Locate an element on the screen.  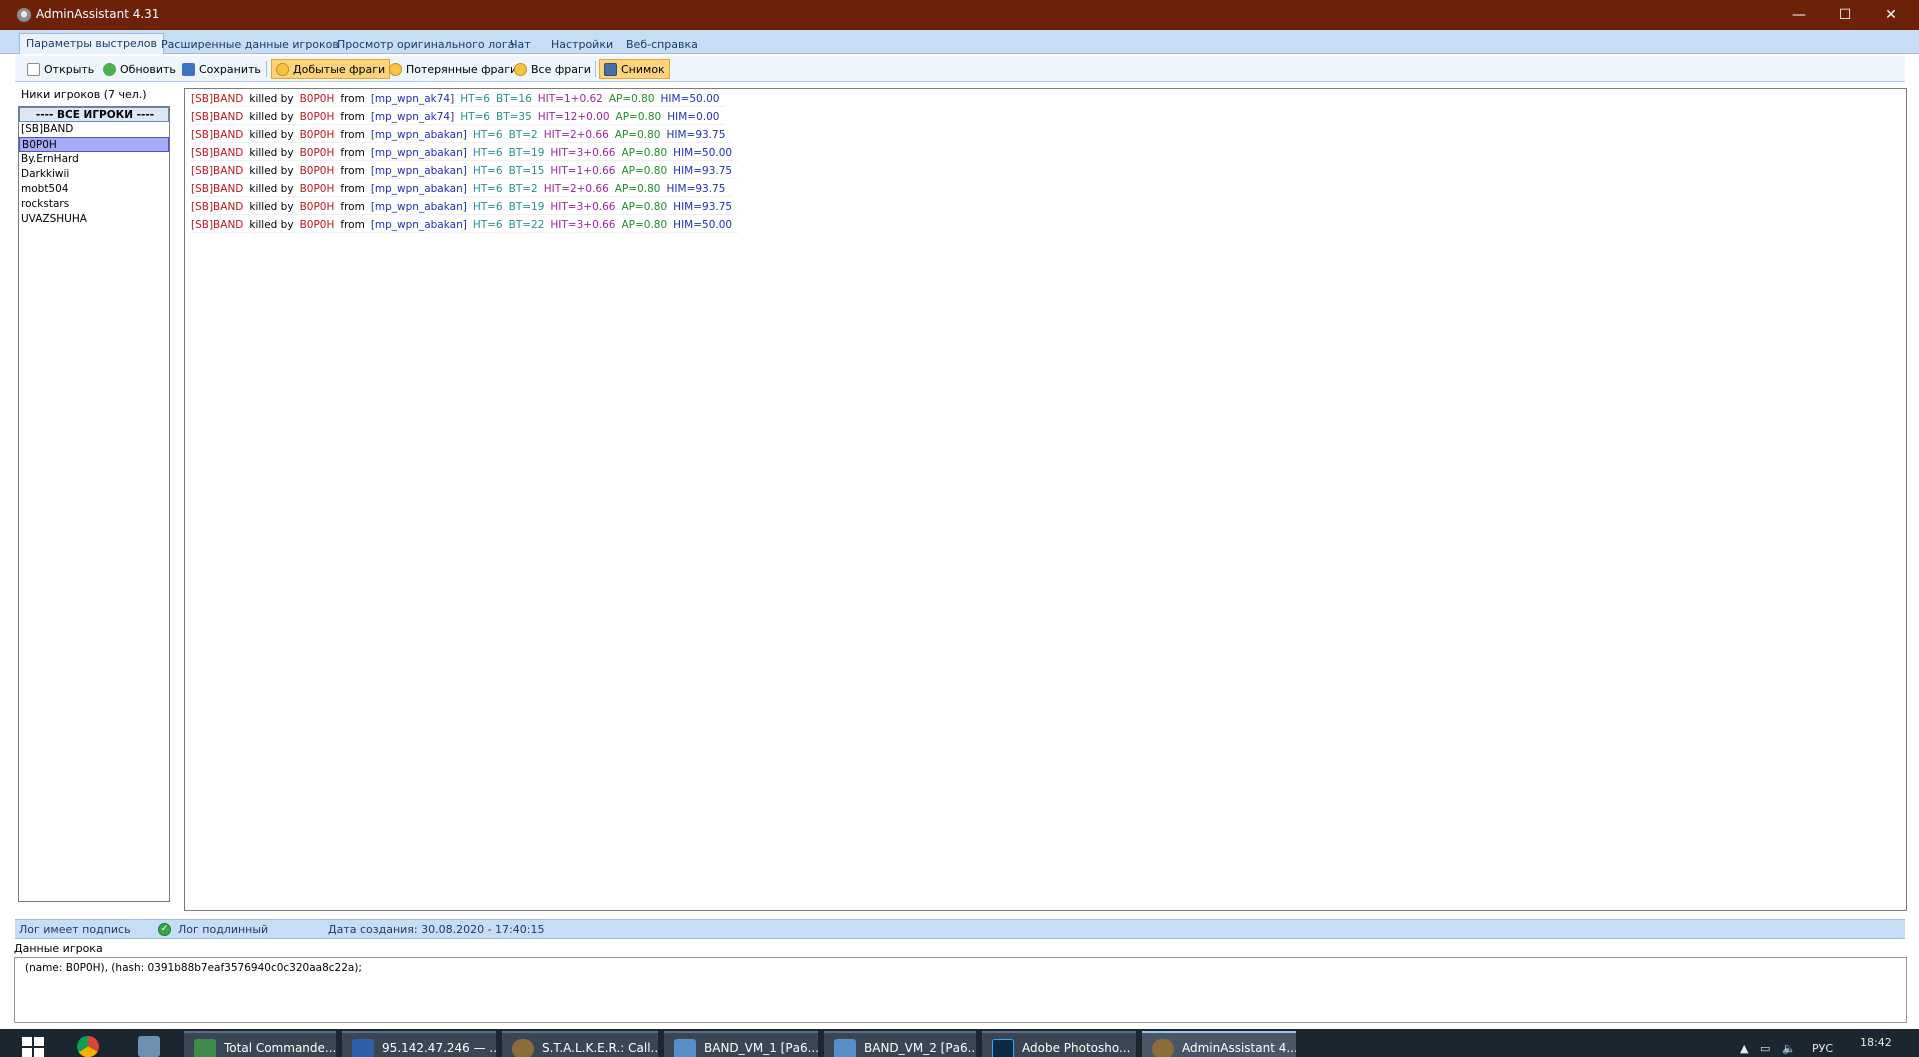
camera-icon is located at coordinates (610, 69).